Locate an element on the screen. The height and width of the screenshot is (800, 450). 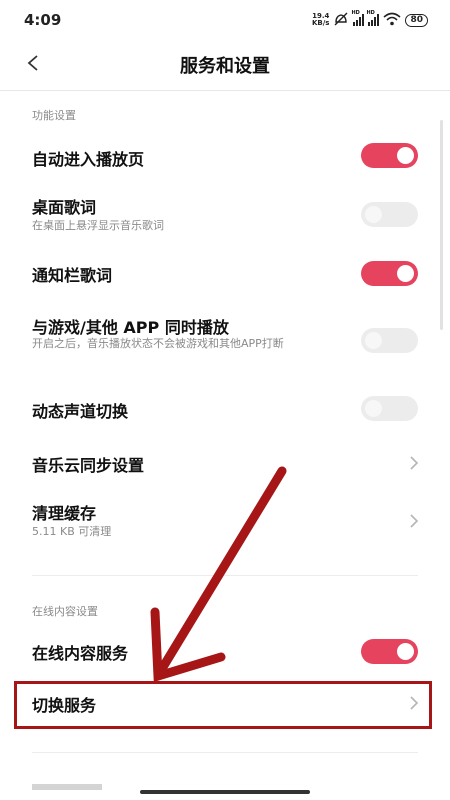
annotation-arrow is located at coordinates (218, 574).